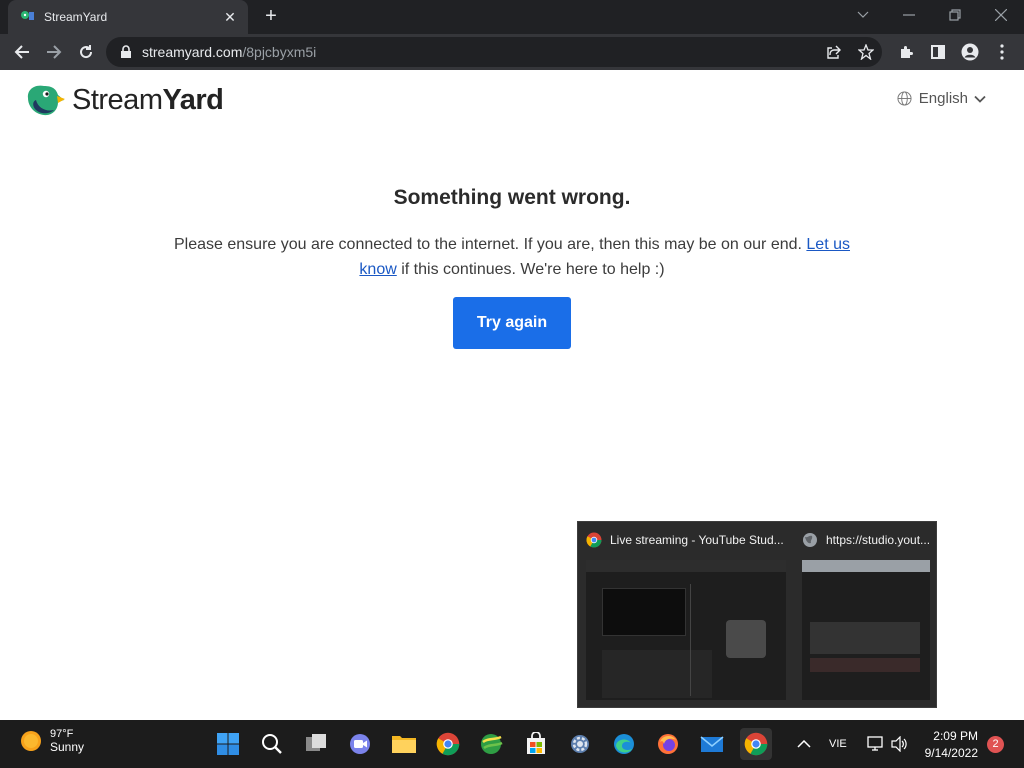 The image size is (1024, 768). I want to click on minimize-button, so click(909, 15).